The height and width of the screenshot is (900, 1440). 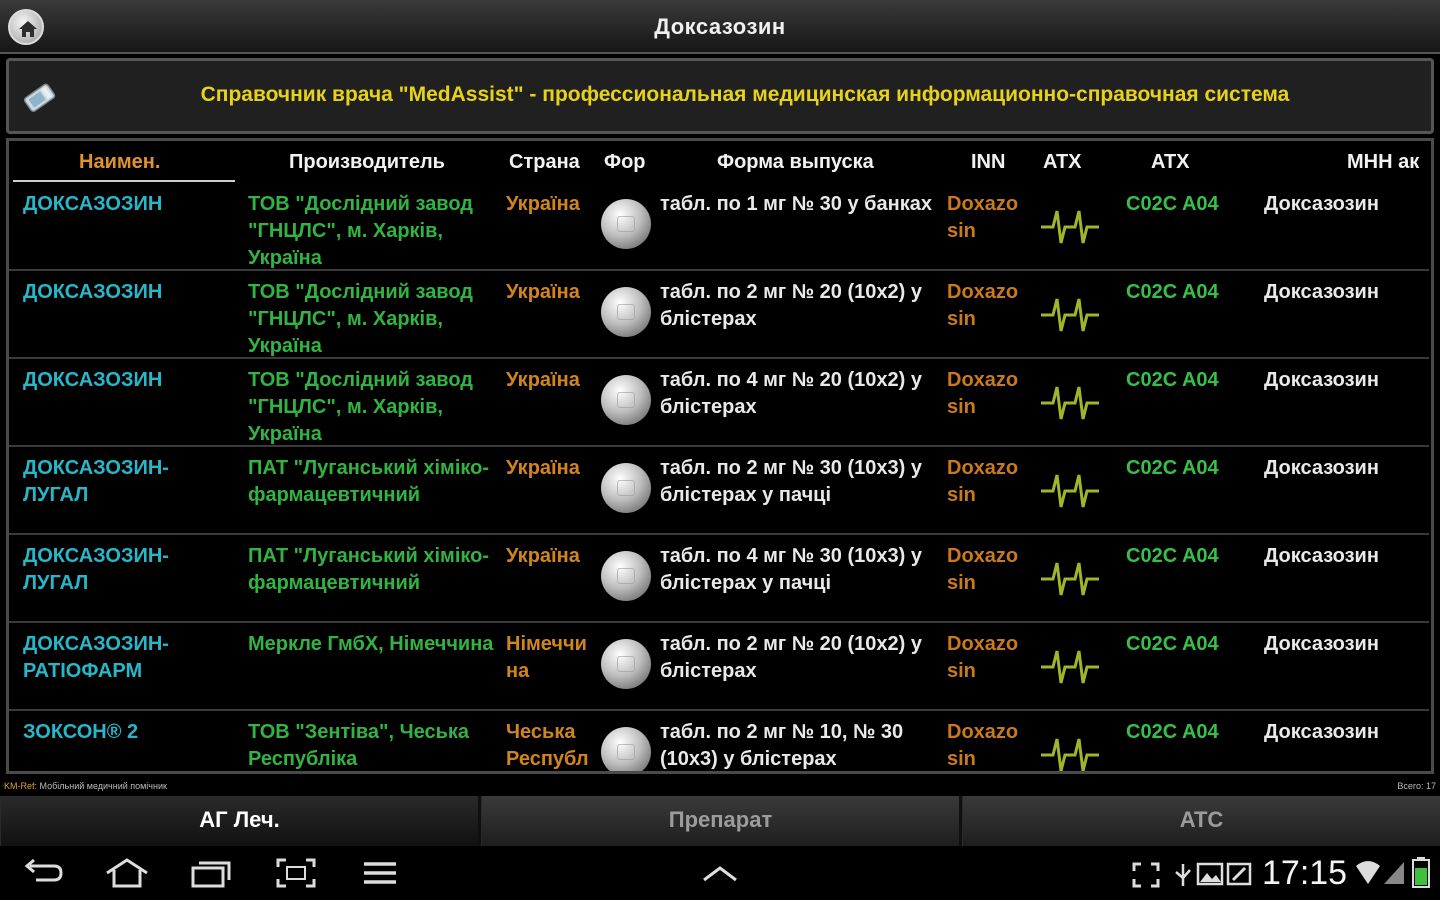 I want to click on release-form: табл. по 4 мг № 20 (10х2) у блістерах, so click(x=791, y=393).